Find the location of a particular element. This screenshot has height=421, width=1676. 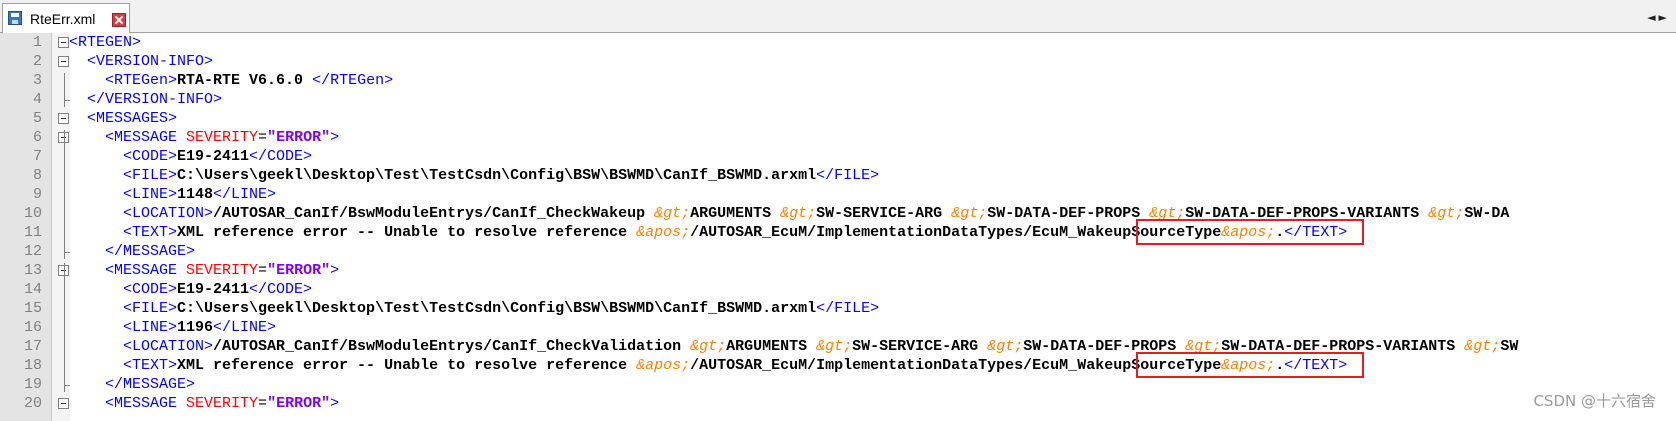

token-tag: <RTEGEN> is located at coordinates (105, 42).